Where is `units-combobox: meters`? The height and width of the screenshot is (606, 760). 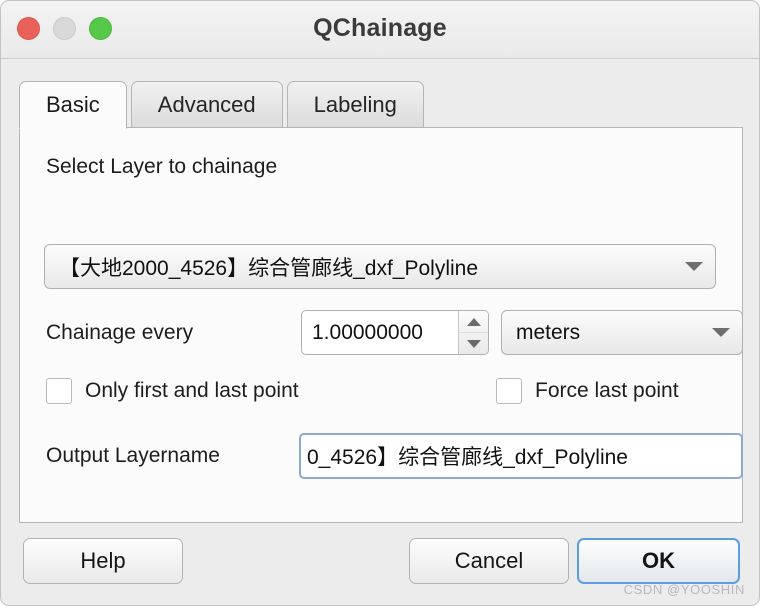 units-combobox: meters is located at coordinates (622, 332).